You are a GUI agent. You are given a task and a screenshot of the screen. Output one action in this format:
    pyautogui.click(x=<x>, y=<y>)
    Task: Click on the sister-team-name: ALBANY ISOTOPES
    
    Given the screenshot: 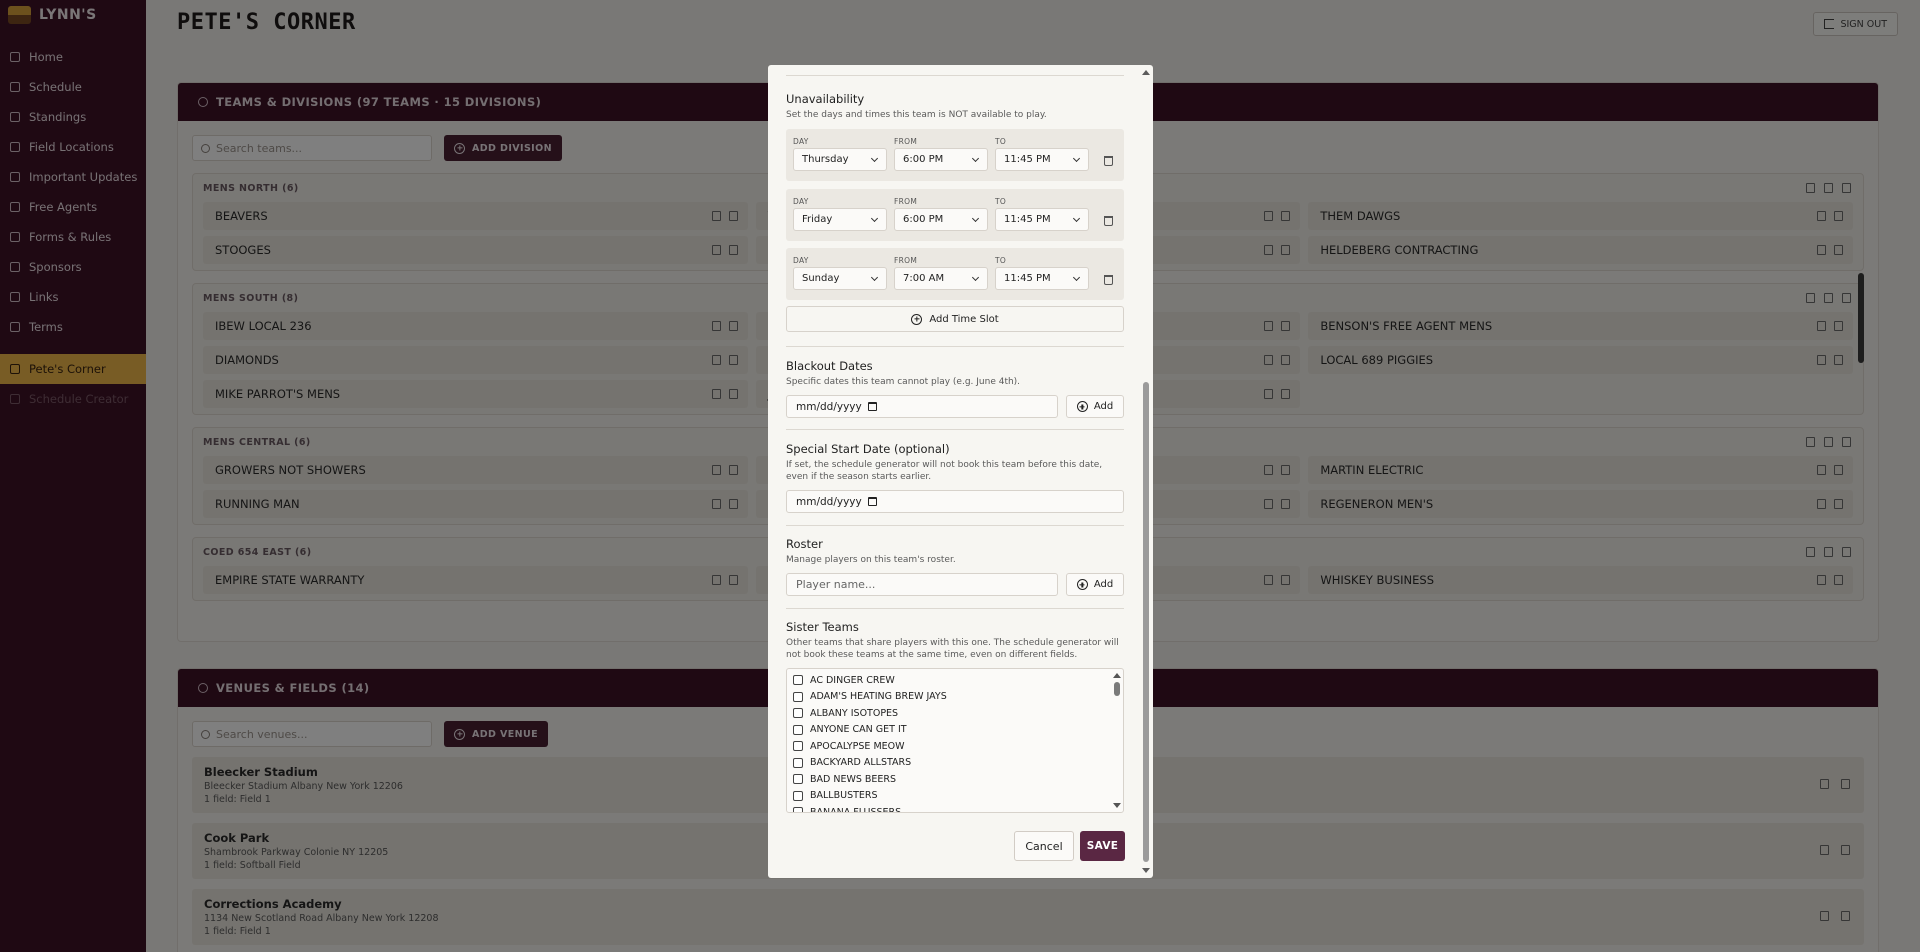 What is the action you would take?
    pyautogui.click(x=854, y=713)
    